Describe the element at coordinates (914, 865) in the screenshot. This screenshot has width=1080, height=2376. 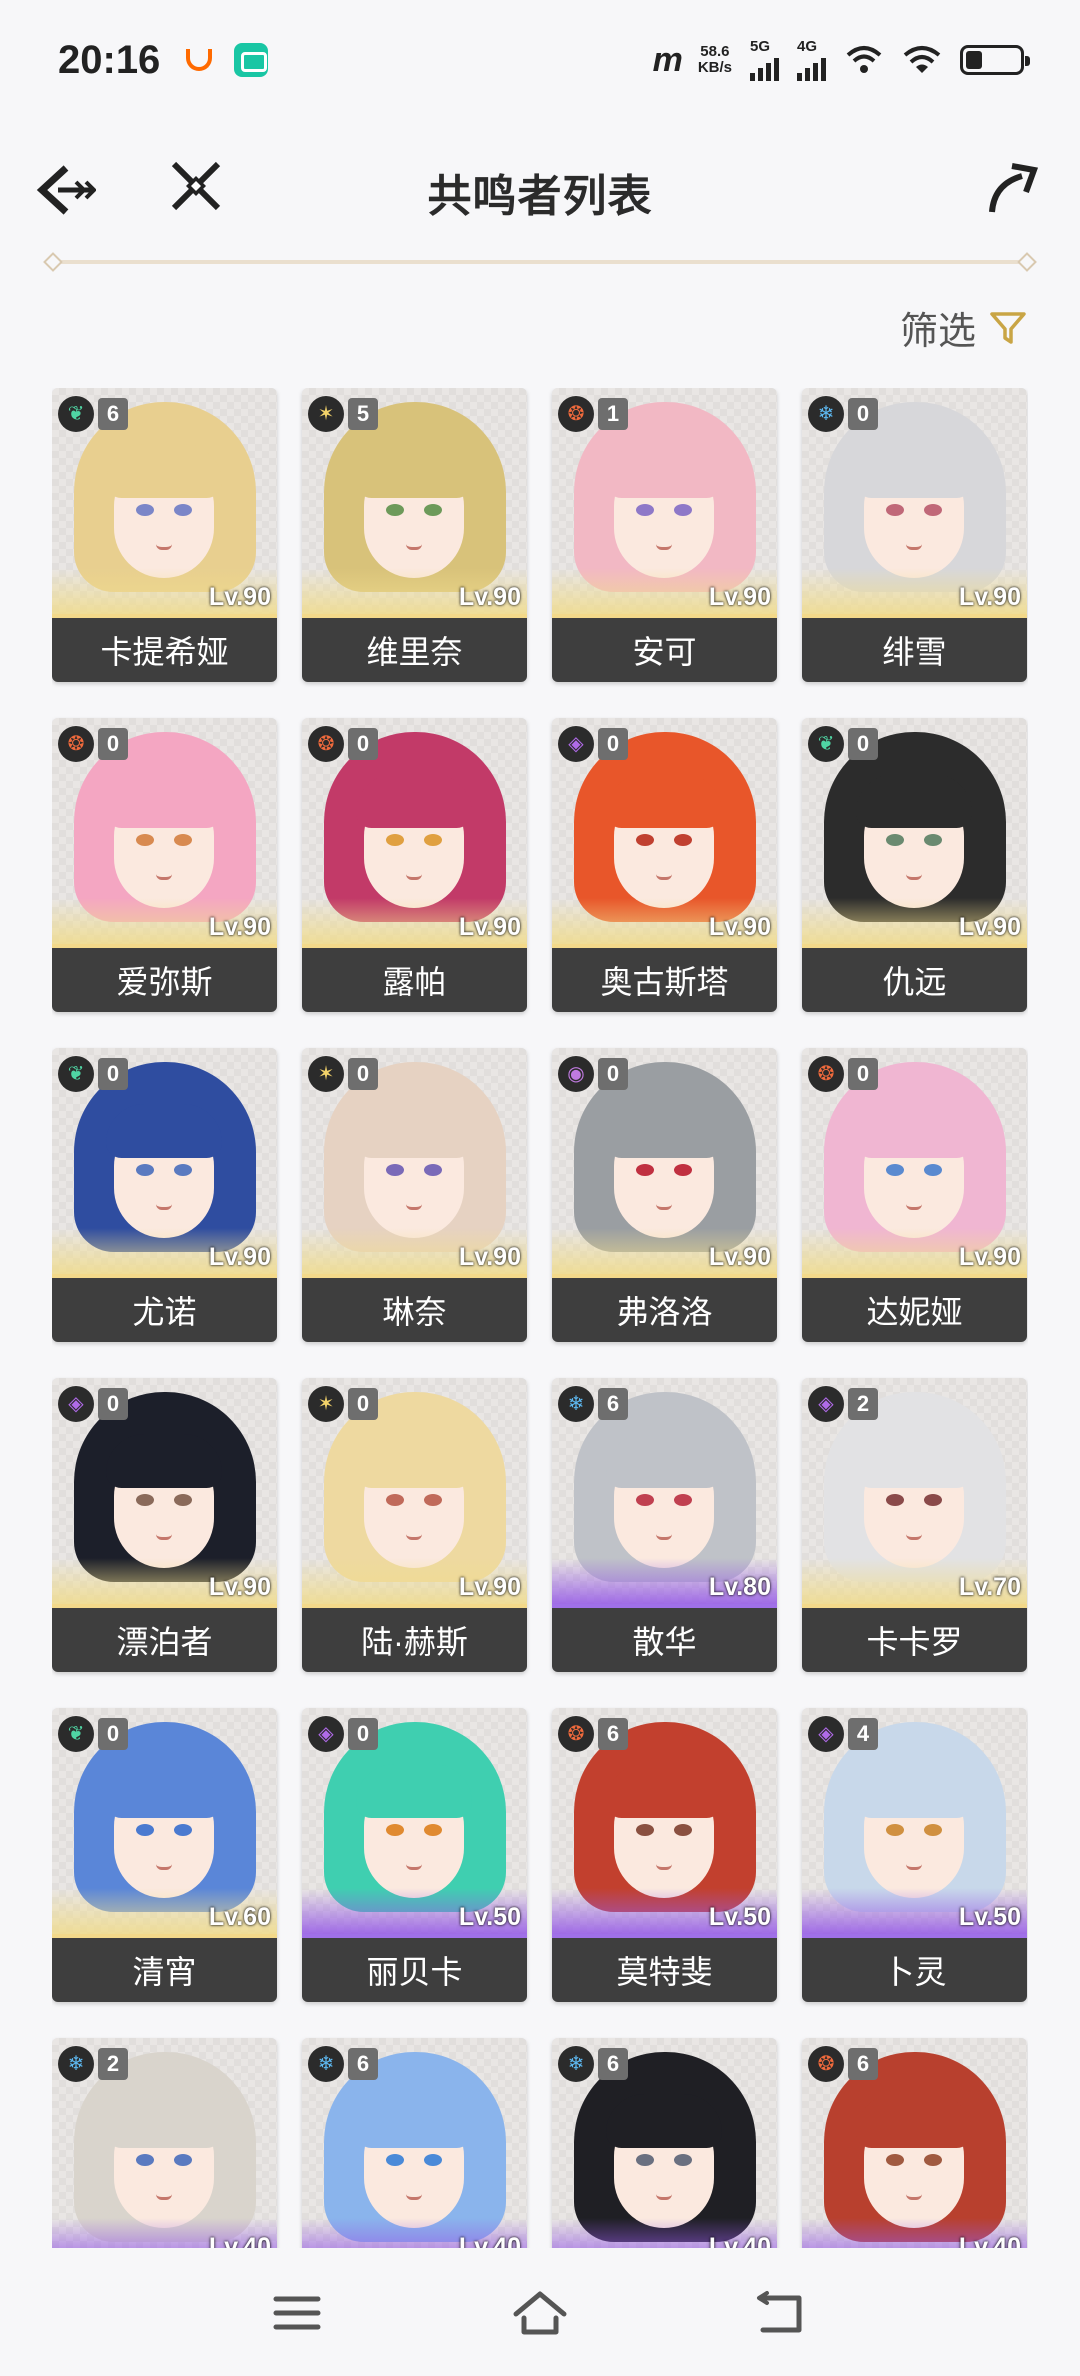
I see `character-card: ❦ 0 Lv.90 仇远` at that location.